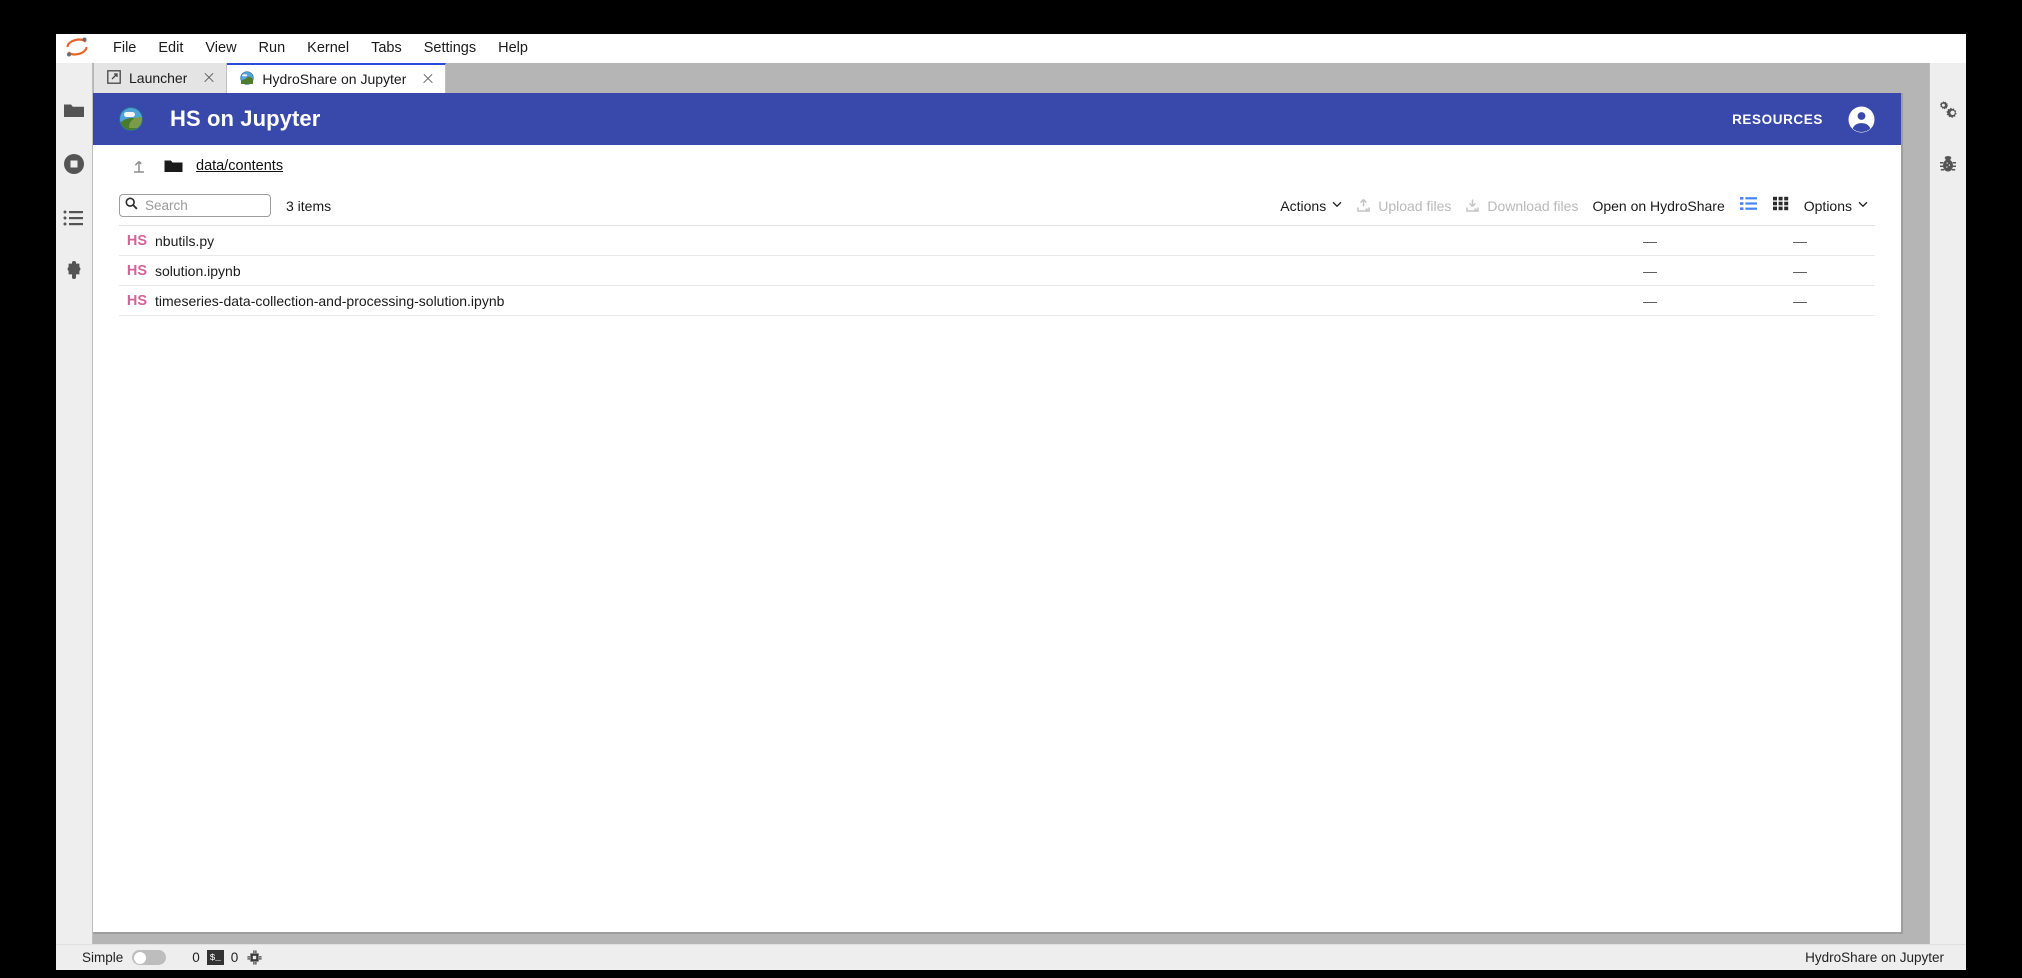 Image resolution: width=2022 pixels, height=978 pixels. I want to click on list-view-icon, so click(1748, 206).